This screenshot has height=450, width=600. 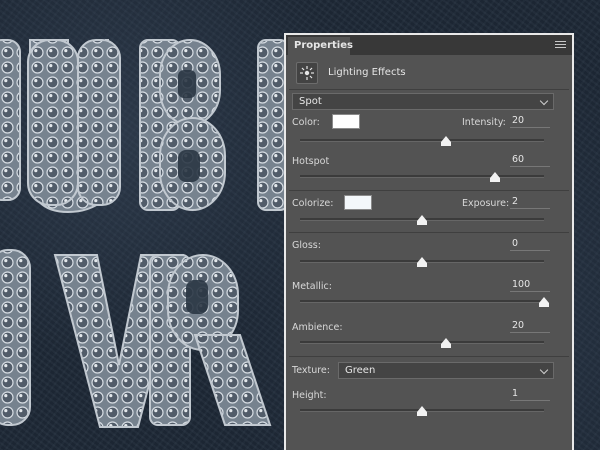 What do you see at coordinates (429, 45) in the screenshot?
I see `panel-tab-bar: Properties` at bounding box center [429, 45].